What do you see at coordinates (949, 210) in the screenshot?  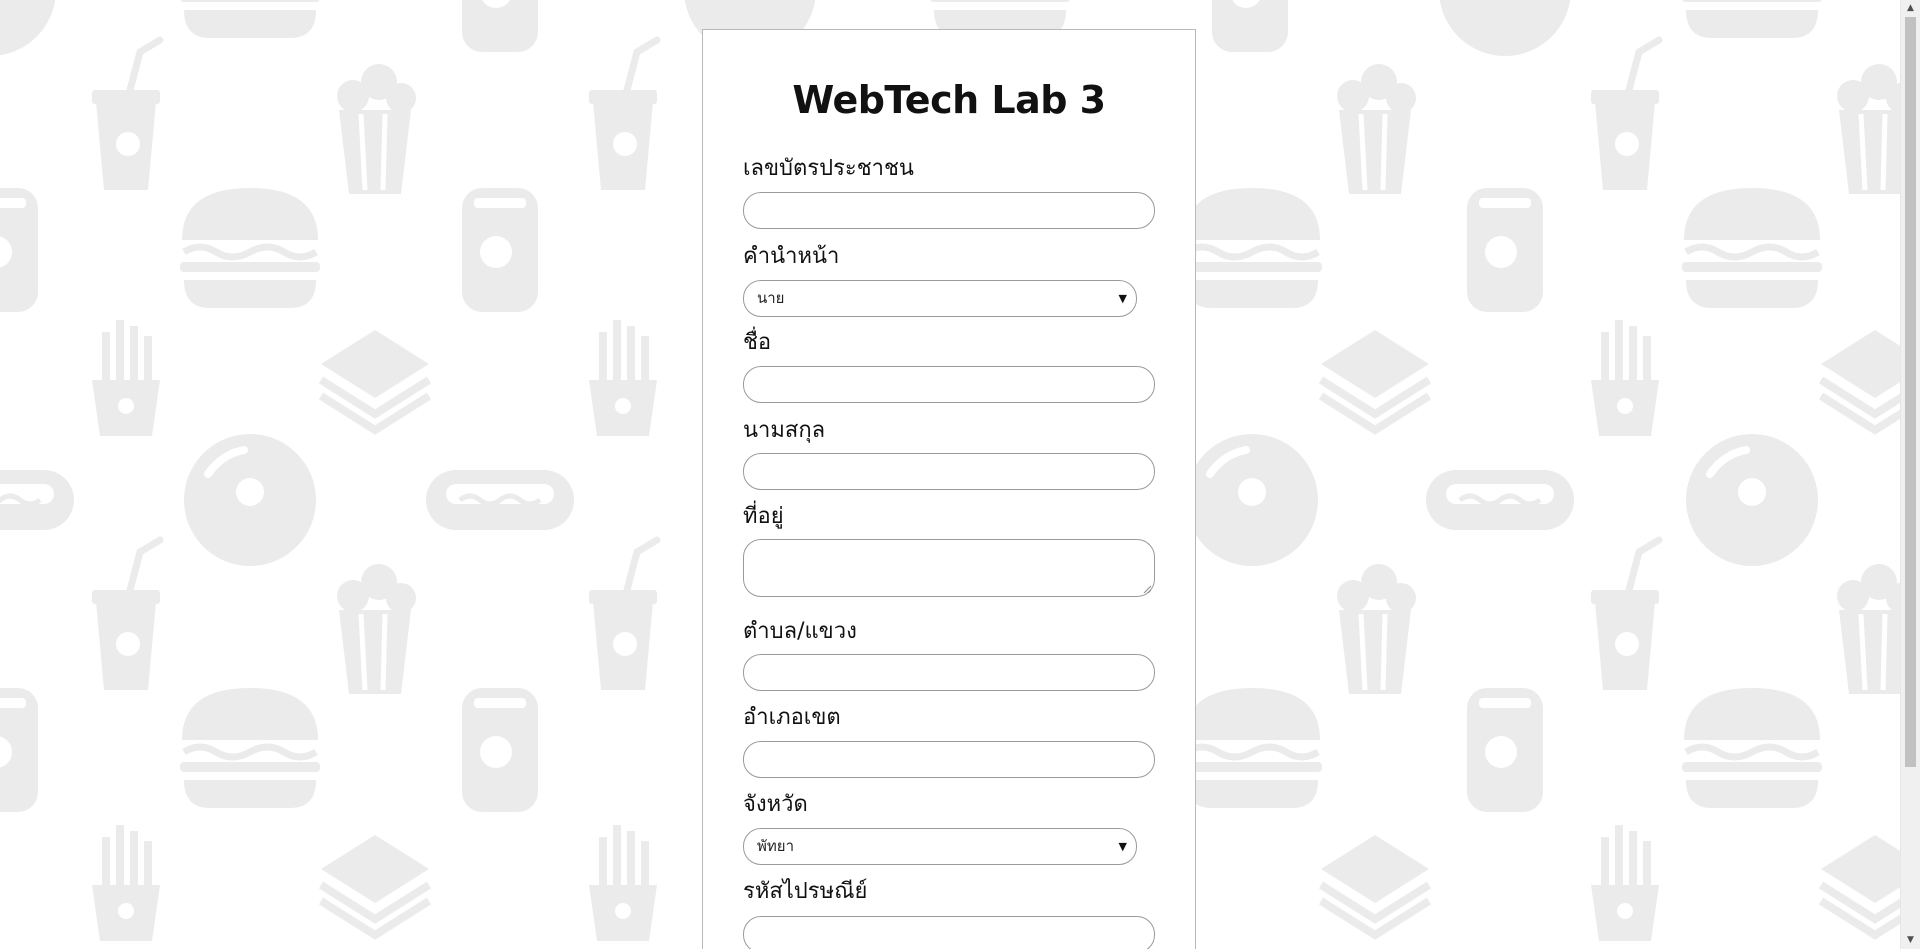 I see `citizen-id-input` at bounding box center [949, 210].